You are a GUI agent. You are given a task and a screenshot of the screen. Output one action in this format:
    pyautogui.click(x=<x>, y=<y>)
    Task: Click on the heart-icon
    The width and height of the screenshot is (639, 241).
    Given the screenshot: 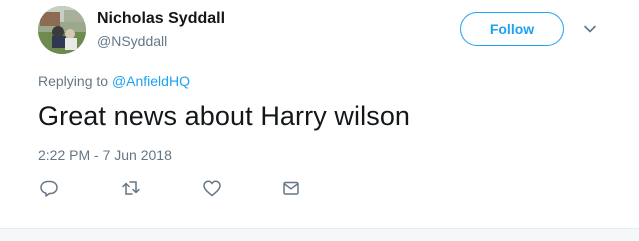 What is the action you would take?
    pyautogui.click(x=212, y=188)
    